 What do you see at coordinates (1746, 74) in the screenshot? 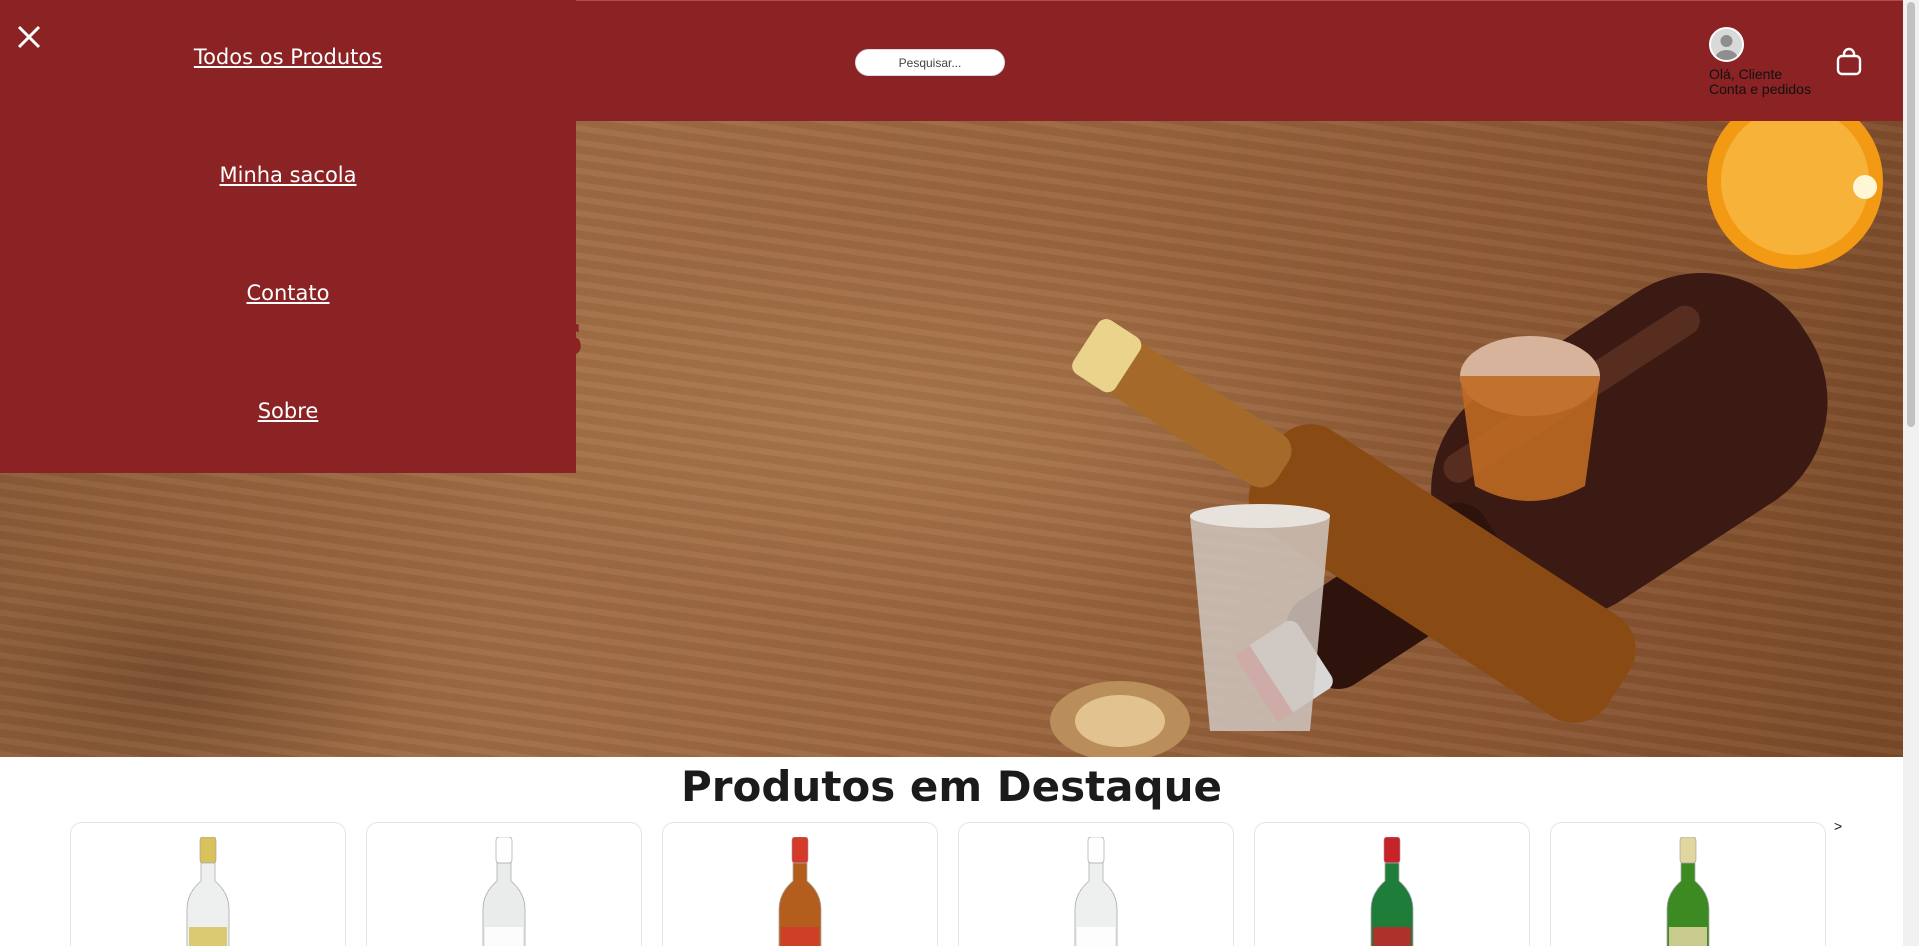
I see `account-greeting: Olá, Cliente` at bounding box center [1746, 74].